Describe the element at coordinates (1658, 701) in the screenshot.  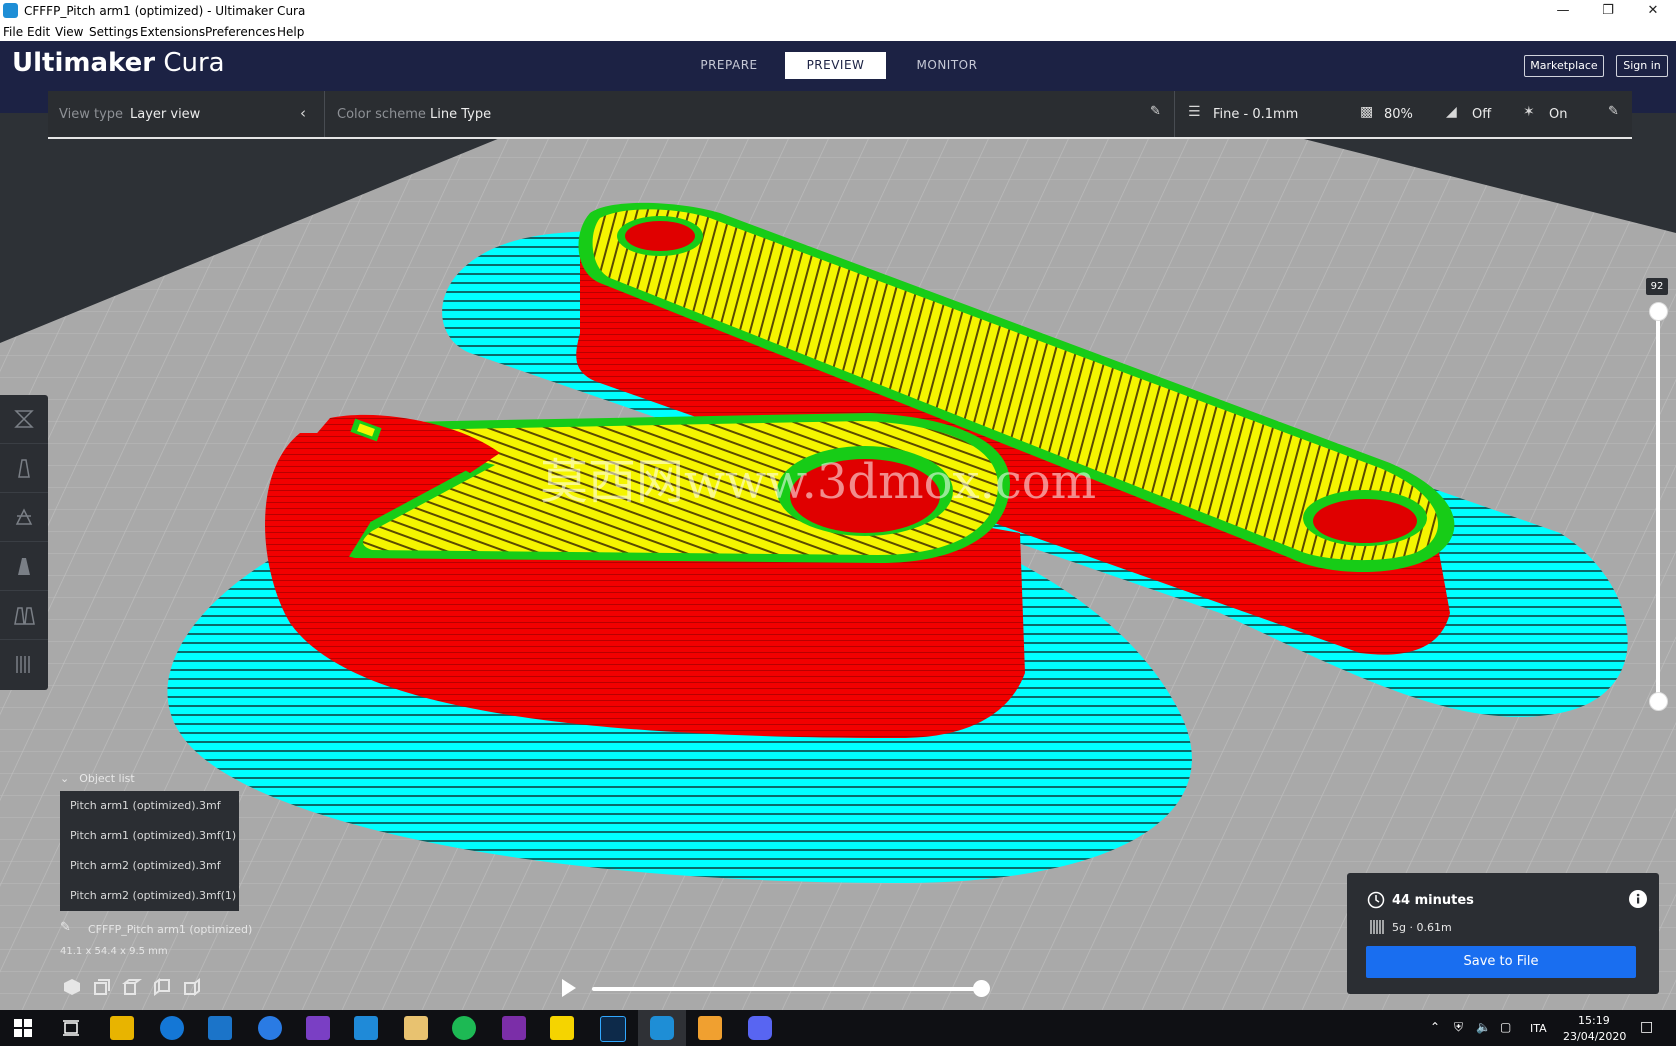
I see `layer-slider-bottom-handle` at that location.